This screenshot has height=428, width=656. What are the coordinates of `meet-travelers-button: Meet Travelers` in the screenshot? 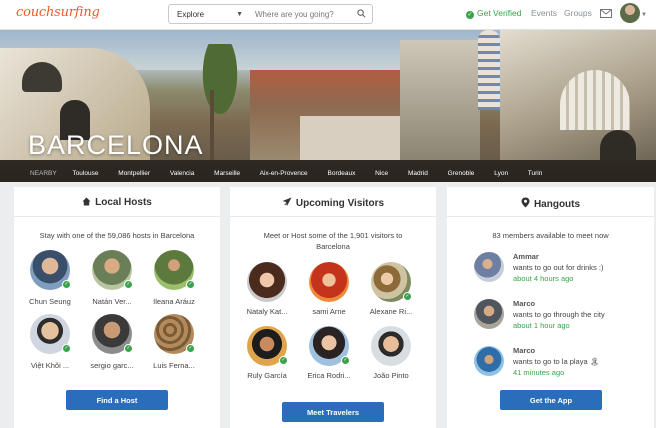 It's located at (333, 412).